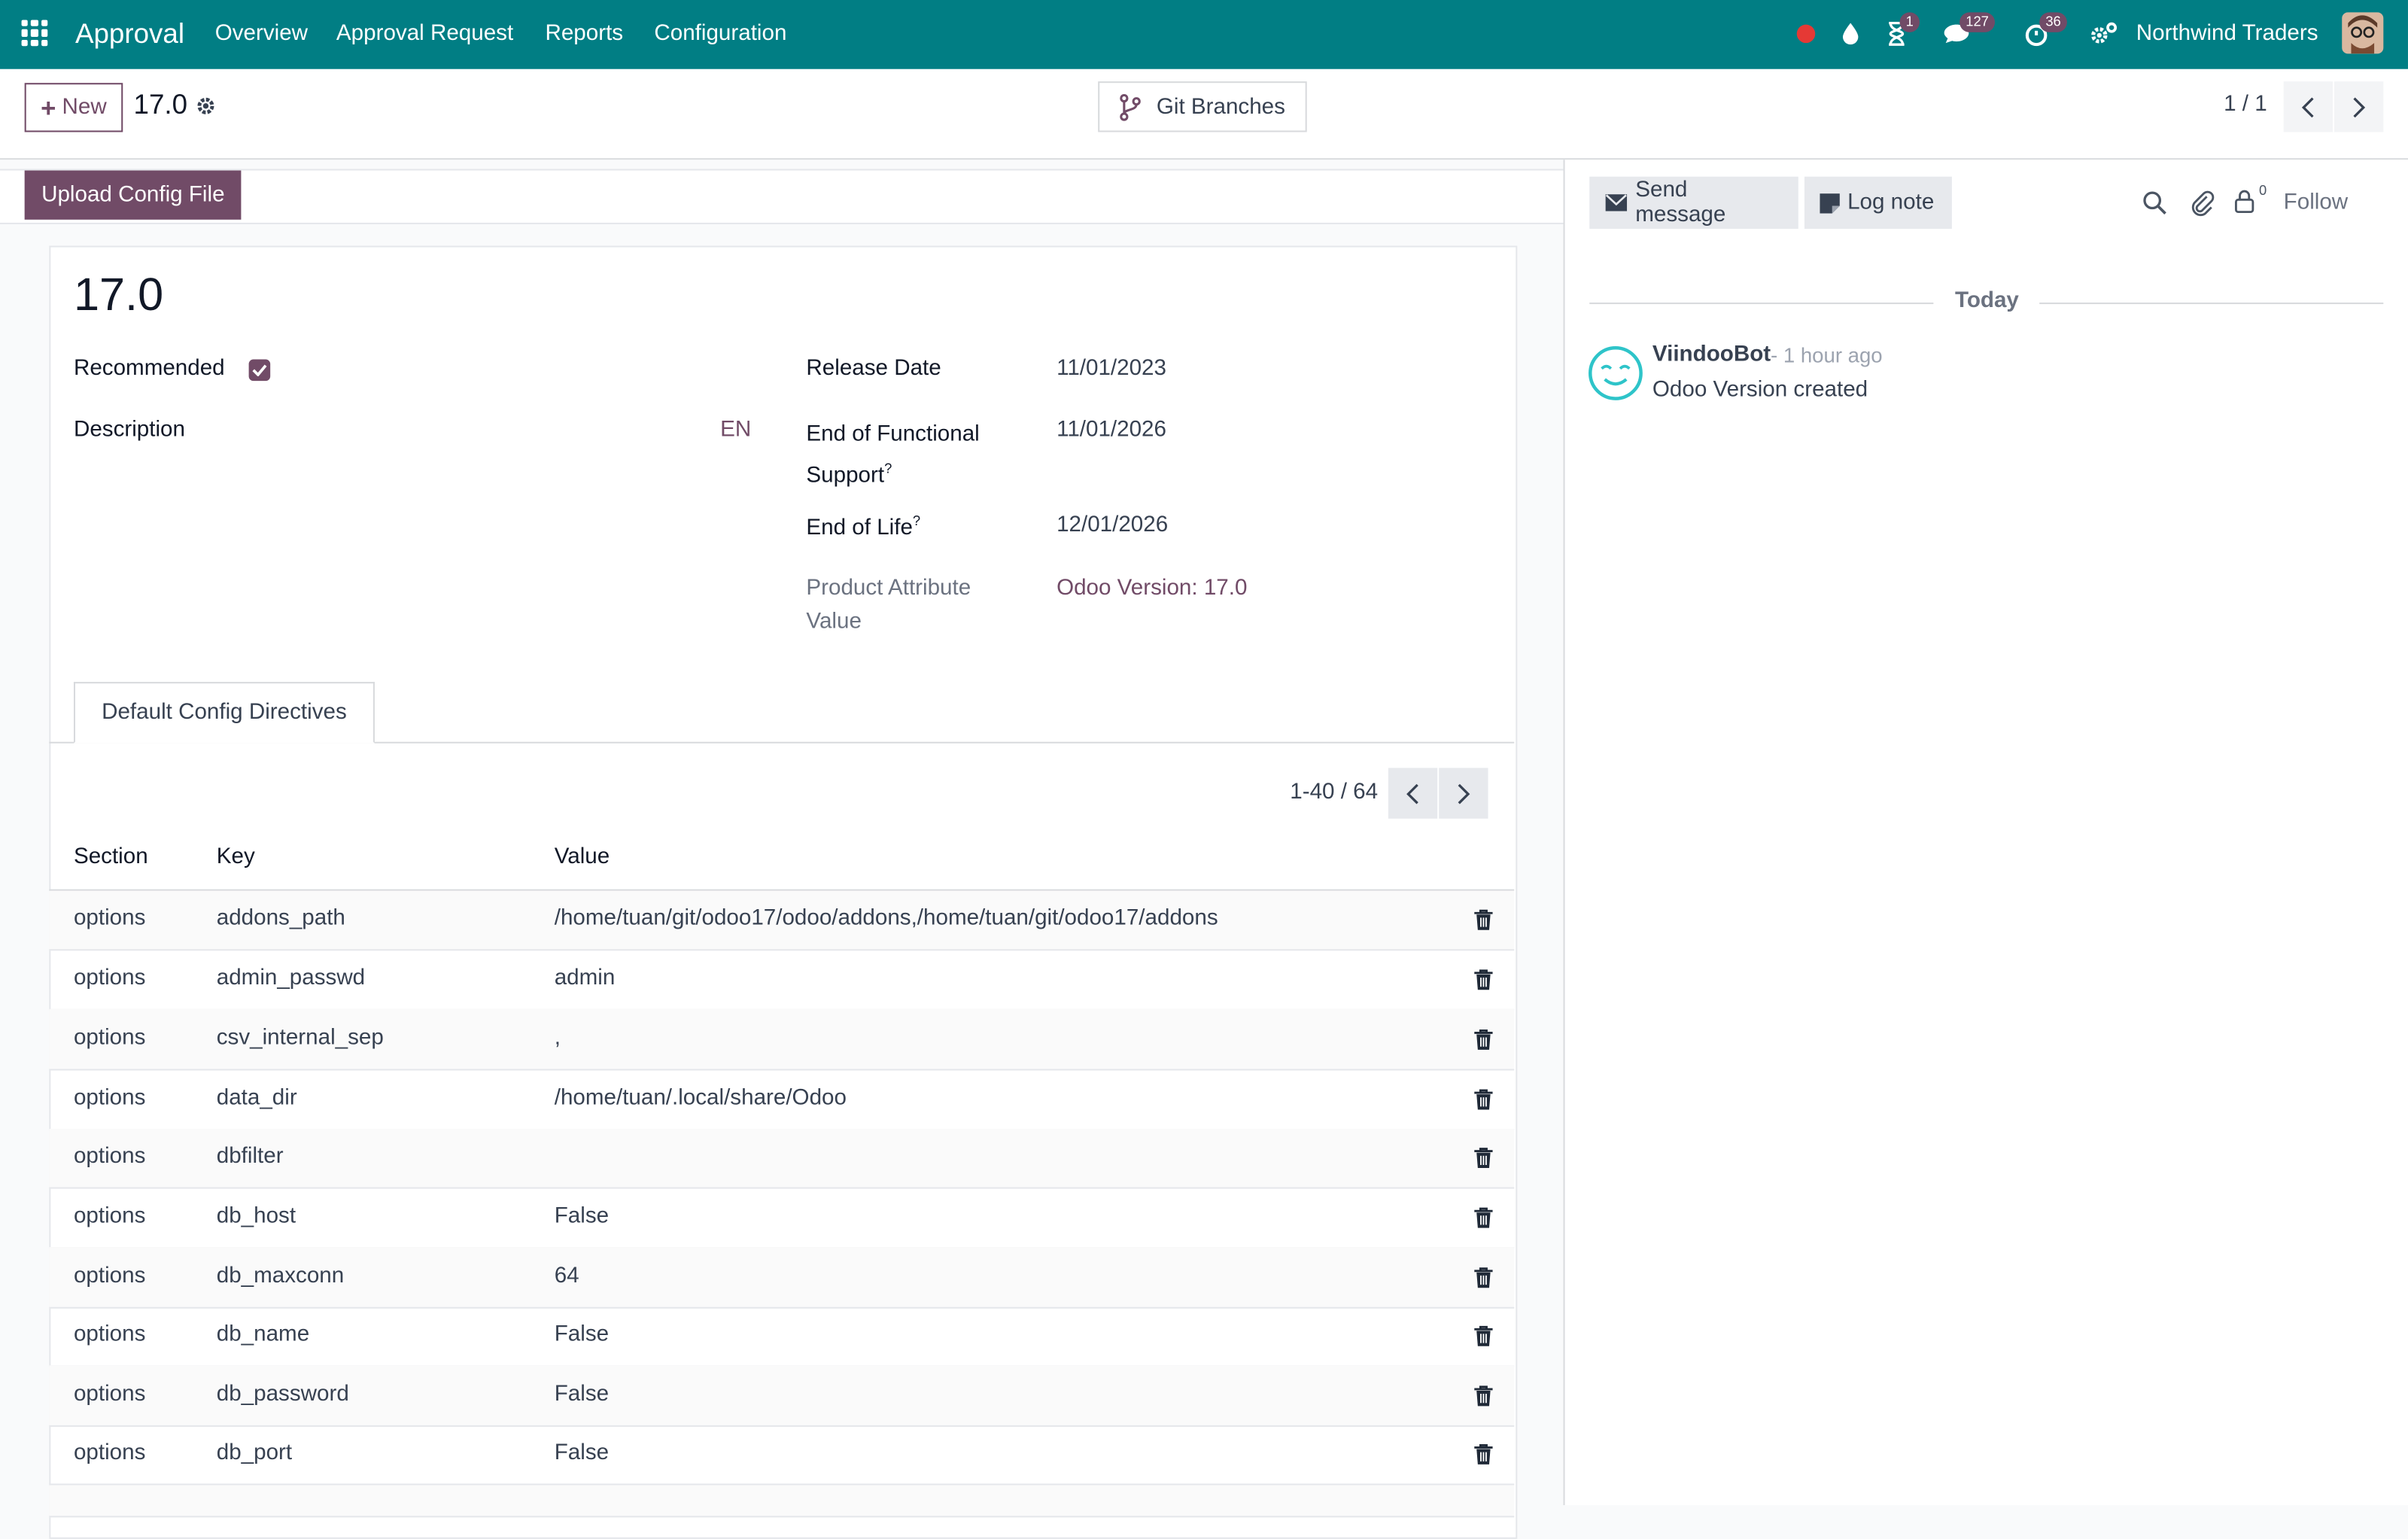 This screenshot has width=2408, height=1539. What do you see at coordinates (782, 1039) in the screenshot?
I see `table-row: options csv_internal_sep,` at bounding box center [782, 1039].